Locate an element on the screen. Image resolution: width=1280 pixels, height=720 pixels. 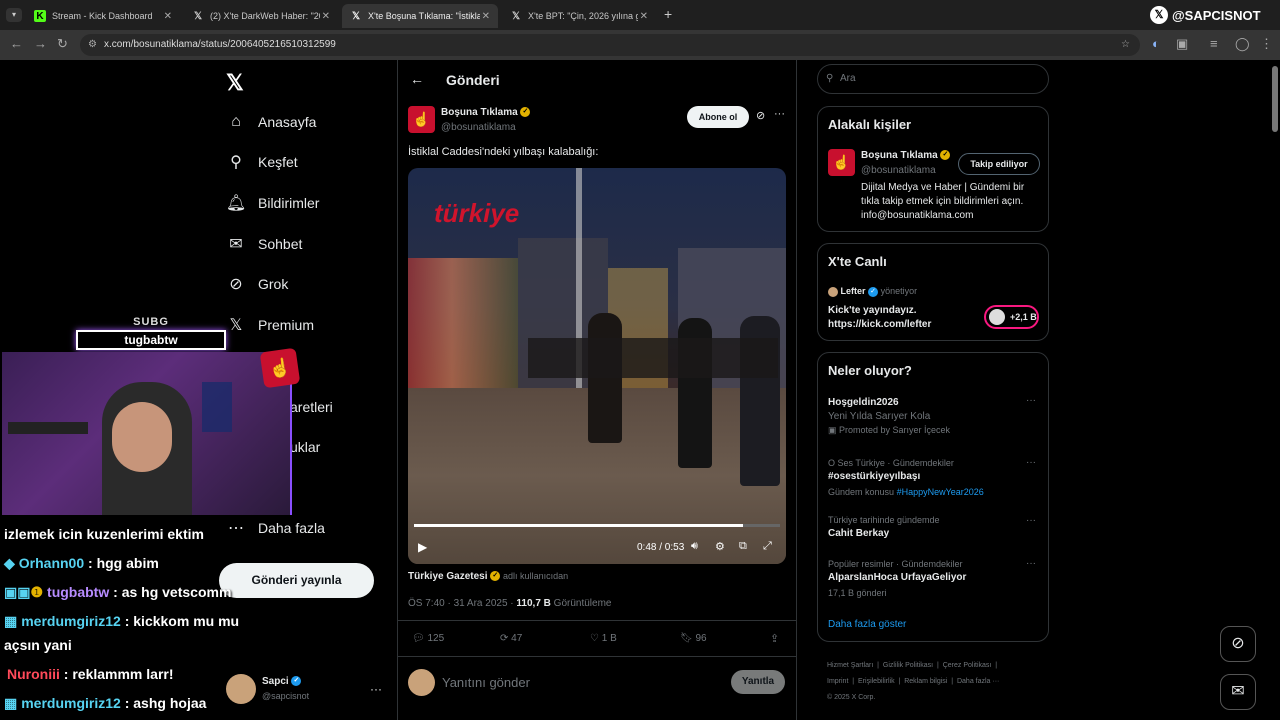
nav-chat: ✉ Sohbet is located at coordinates (264, 244).